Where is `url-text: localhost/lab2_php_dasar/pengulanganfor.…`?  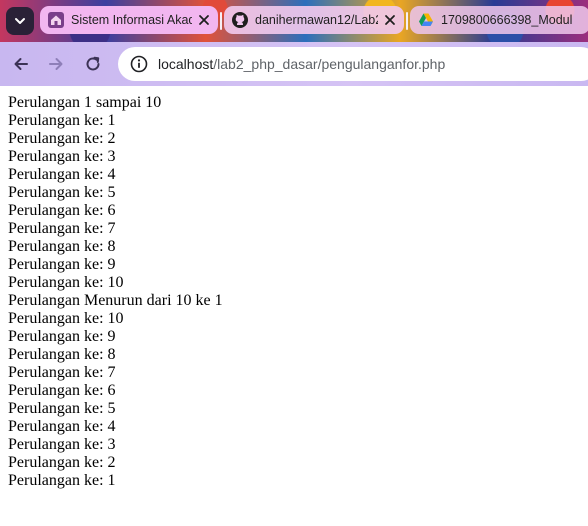
url-text: localhost/lab2_php_dasar/pengulanganfor.… is located at coordinates (301, 64).